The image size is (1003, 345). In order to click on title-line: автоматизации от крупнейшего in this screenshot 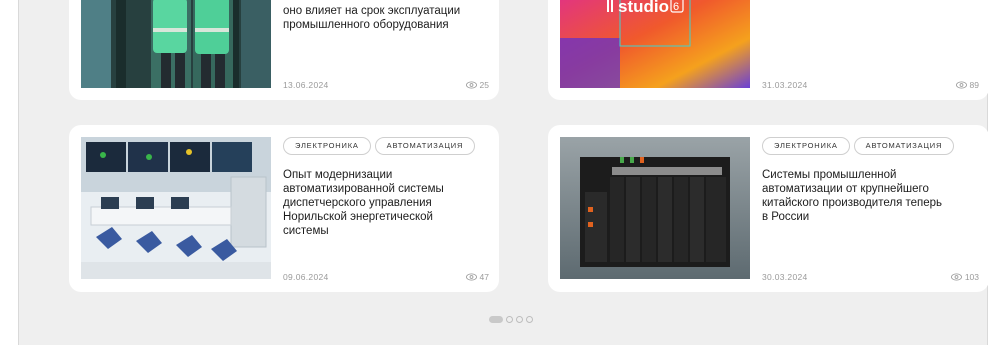, I will do `click(845, 189)`.